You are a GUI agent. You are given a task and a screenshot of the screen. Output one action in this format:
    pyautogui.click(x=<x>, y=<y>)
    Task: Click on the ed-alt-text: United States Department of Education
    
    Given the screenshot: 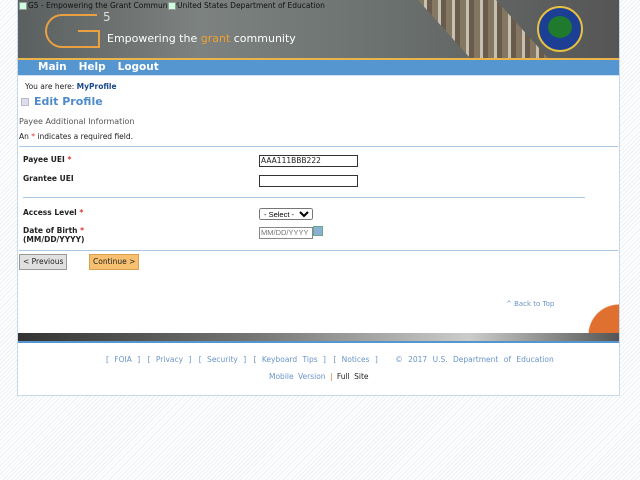 What is the action you would take?
    pyautogui.click(x=251, y=5)
    